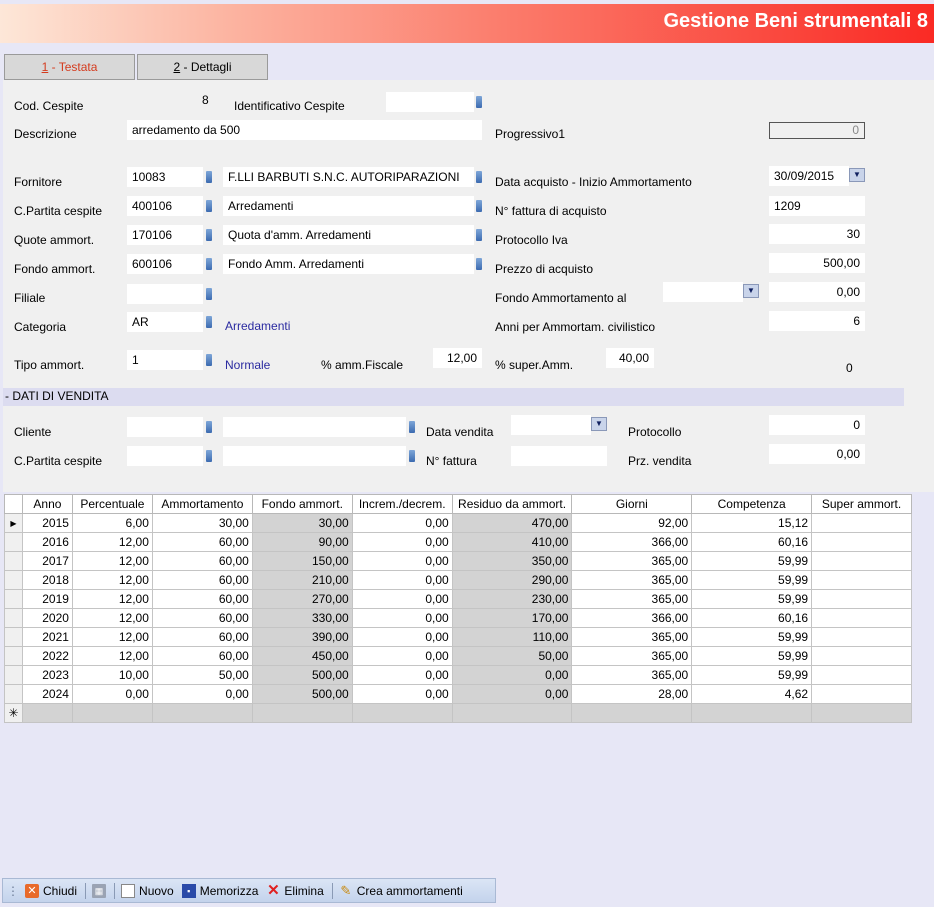  I want to click on fornitore-lookup-button, so click(209, 177).